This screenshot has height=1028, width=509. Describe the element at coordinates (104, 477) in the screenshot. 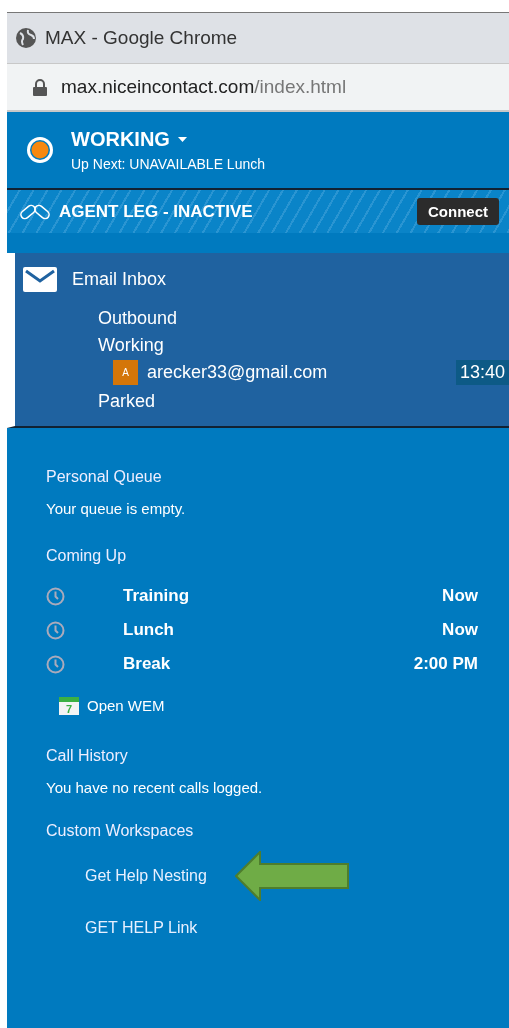

I see `section-heading: Personal Queue` at that location.